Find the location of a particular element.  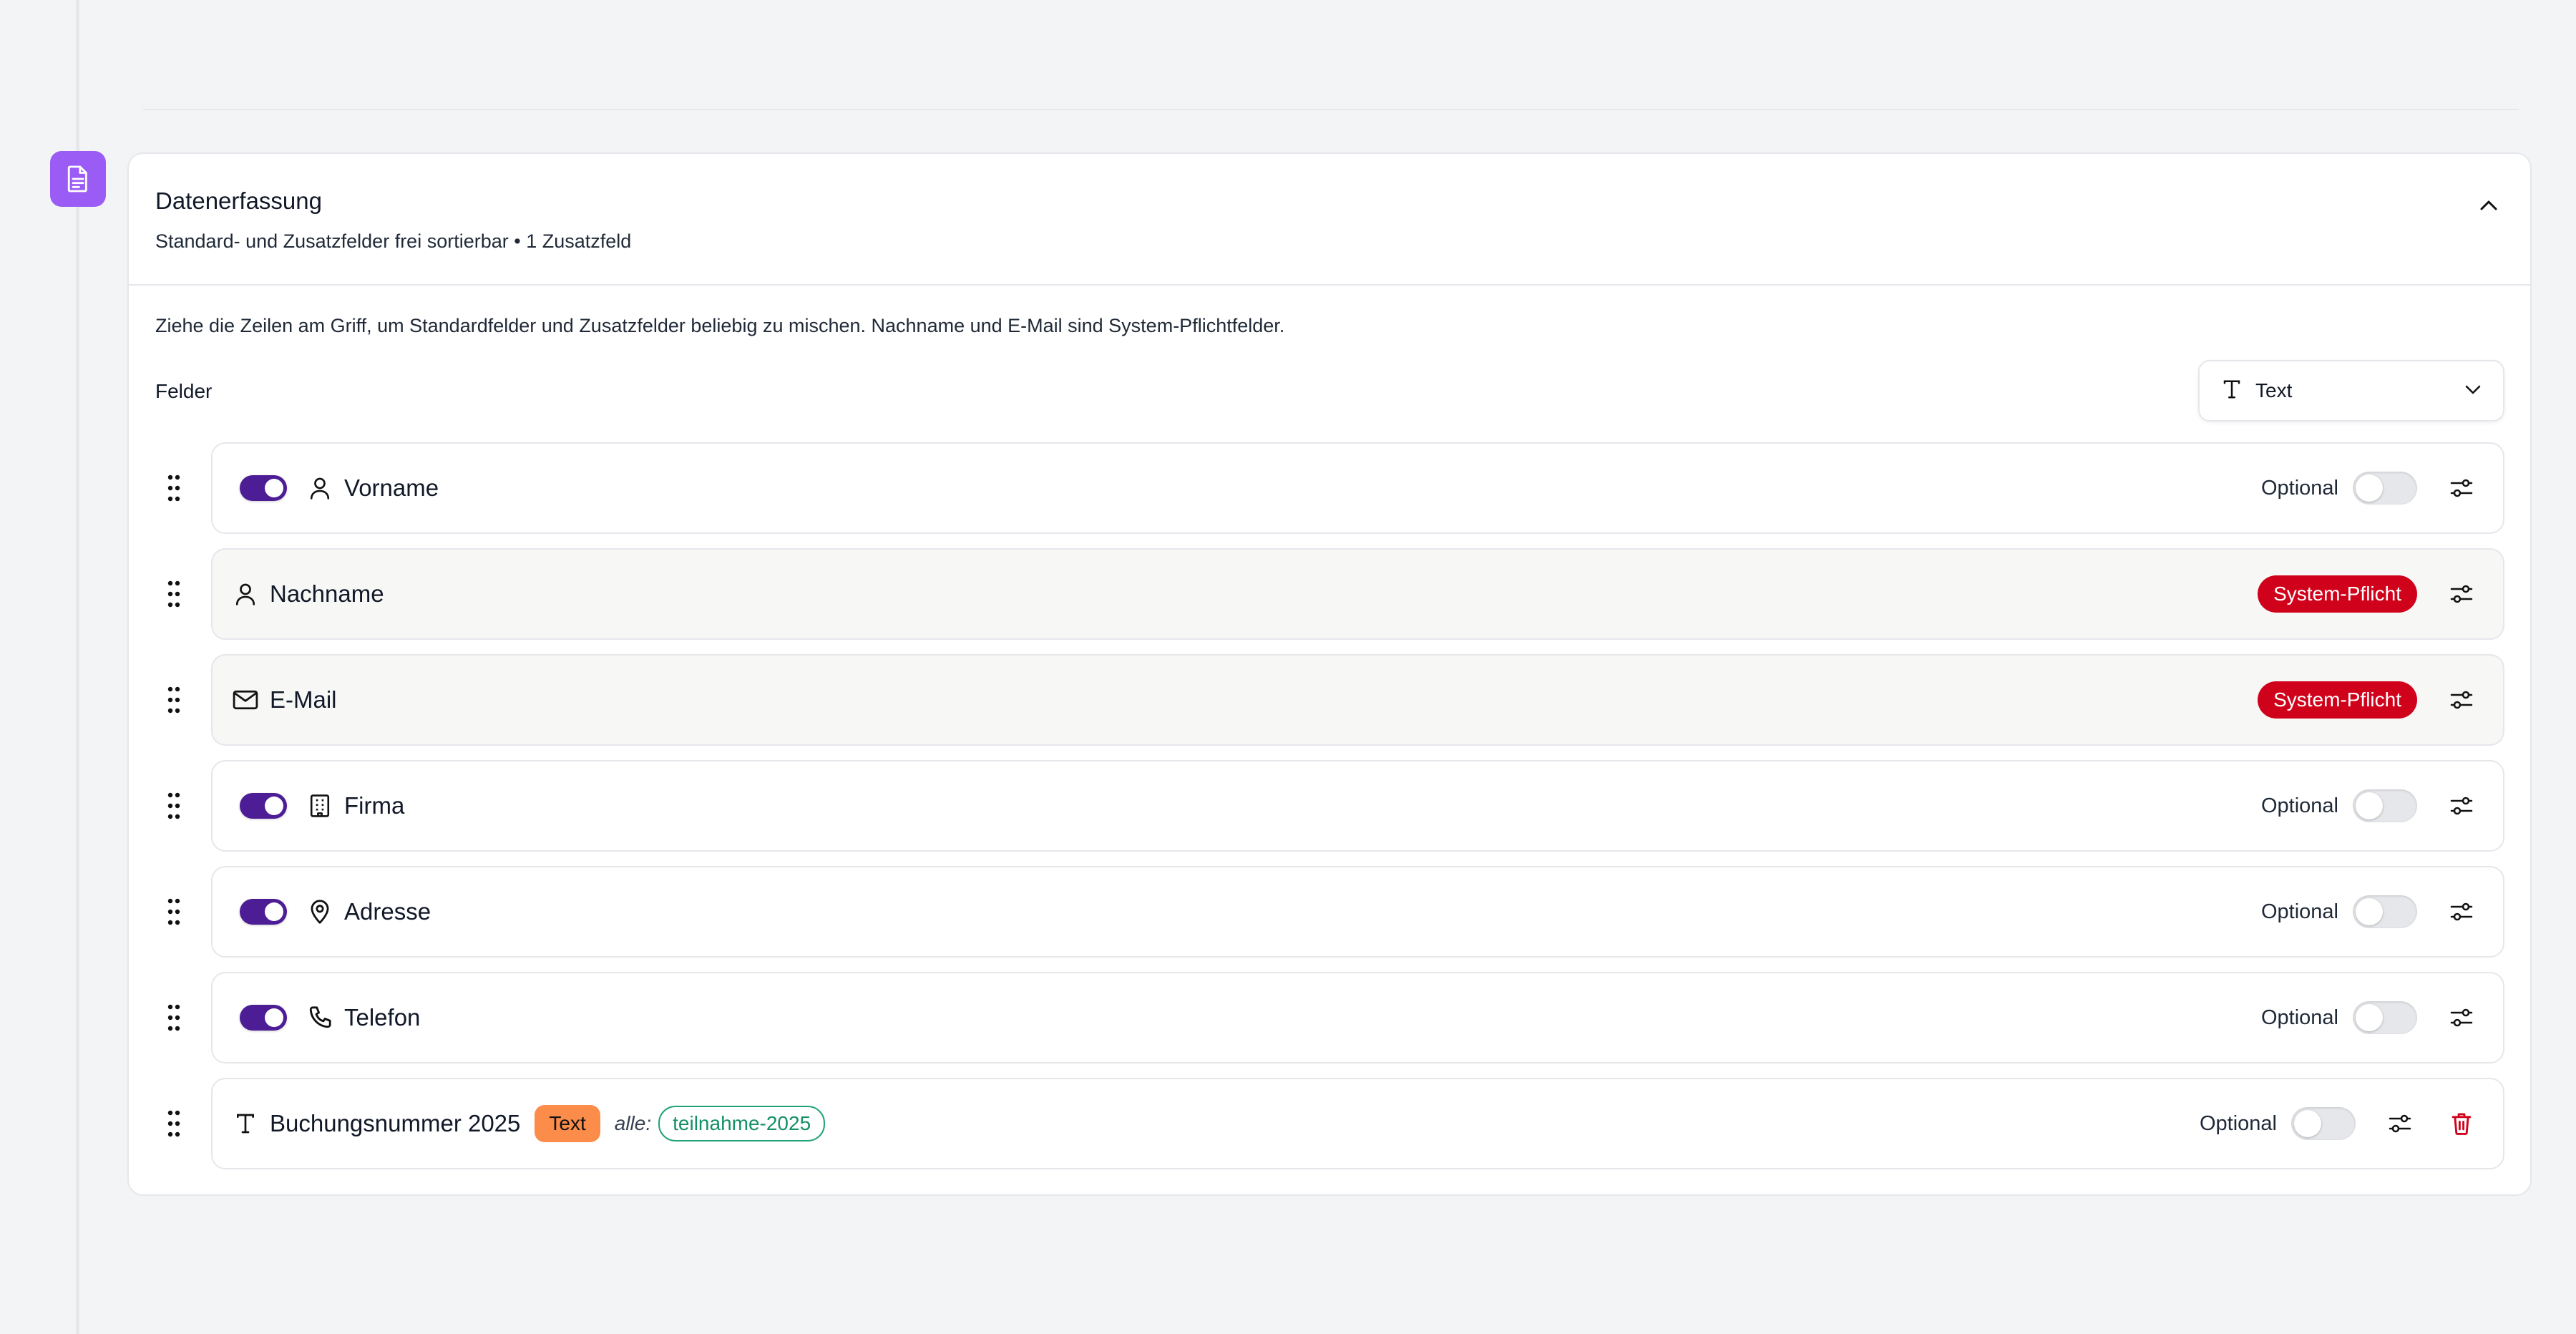

phone-icon is located at coordinates (320, 1017).